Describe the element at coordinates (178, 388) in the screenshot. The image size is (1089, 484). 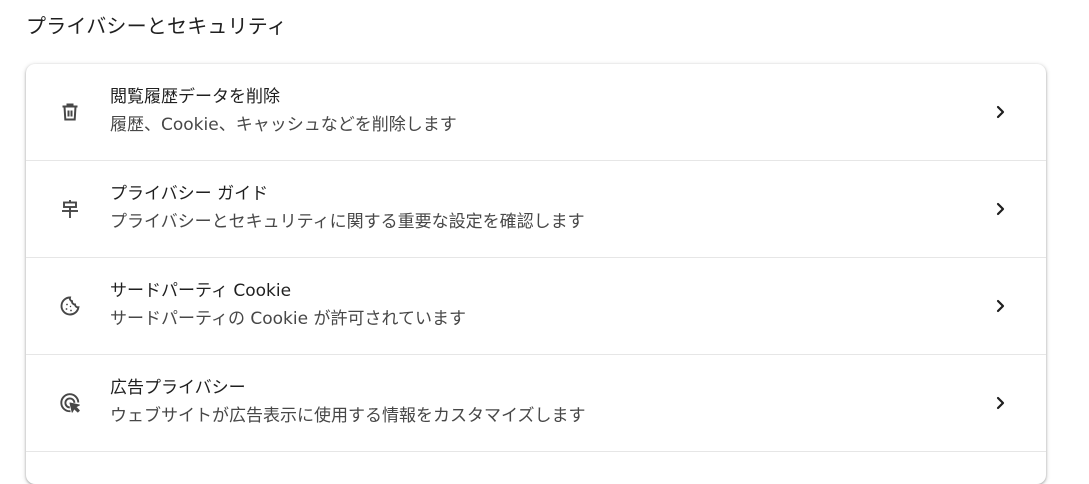
I see `row-label: 広告プライバシー` at that location.